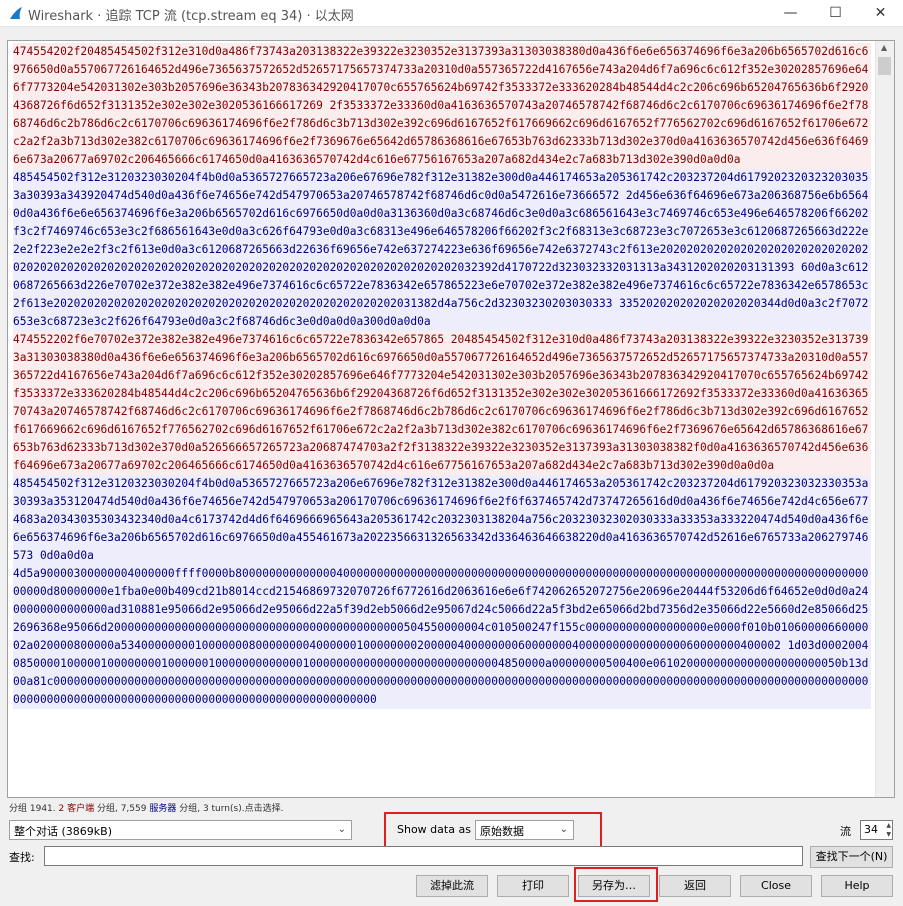 The width and height of the screenshot is (903, 906). Describe the element at coordinates (695, 886) in the screenshot. I see `back-button: 返回` at that location.